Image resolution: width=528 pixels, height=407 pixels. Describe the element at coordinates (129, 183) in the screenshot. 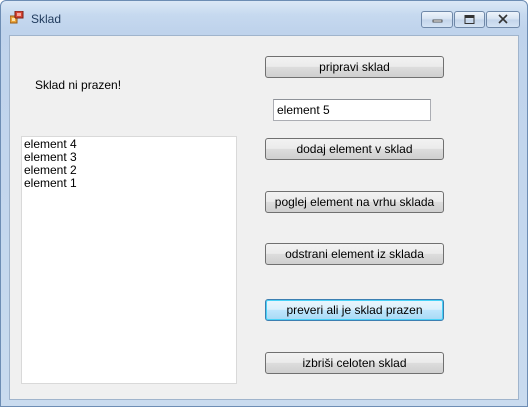

I see `list-item: element 1` at that location.